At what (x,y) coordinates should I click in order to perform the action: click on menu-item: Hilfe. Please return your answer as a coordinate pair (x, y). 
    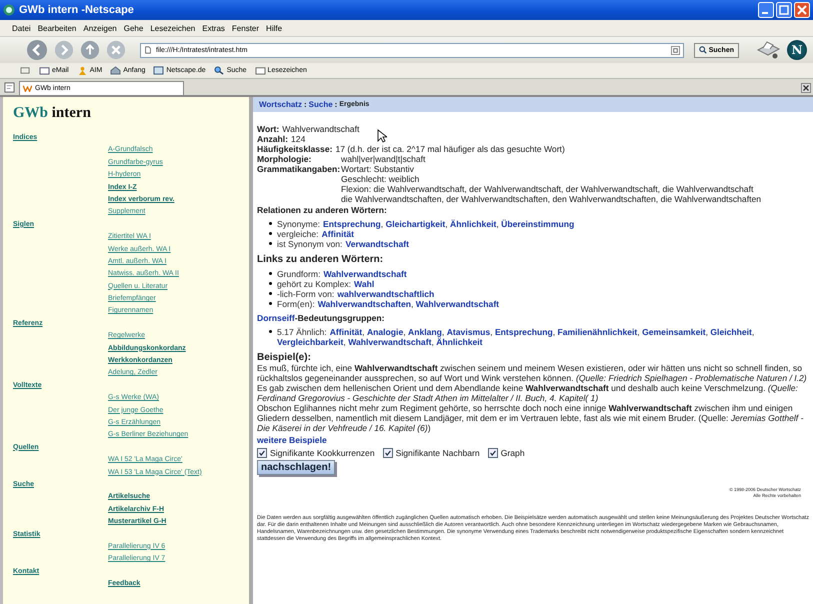
    Looking at the image, I should click on (274, 28).